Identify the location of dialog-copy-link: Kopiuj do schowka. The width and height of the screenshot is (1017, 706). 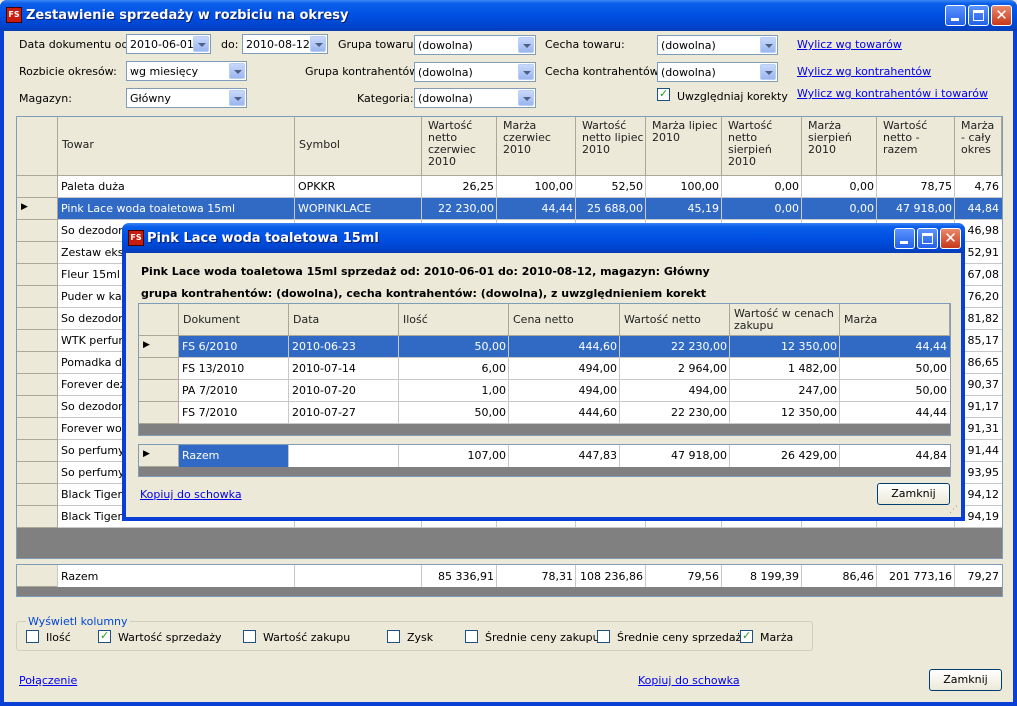
(191, 494).